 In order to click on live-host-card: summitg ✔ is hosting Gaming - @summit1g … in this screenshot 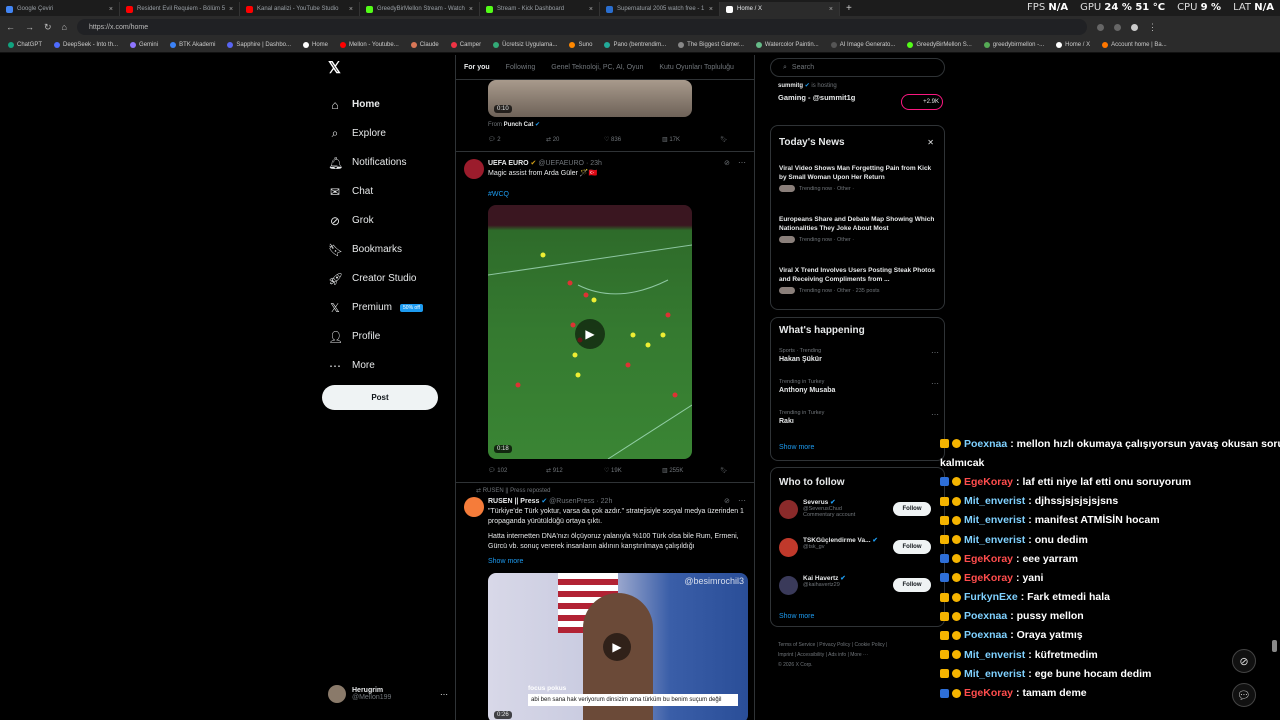, I will do `click(860, 96)`.